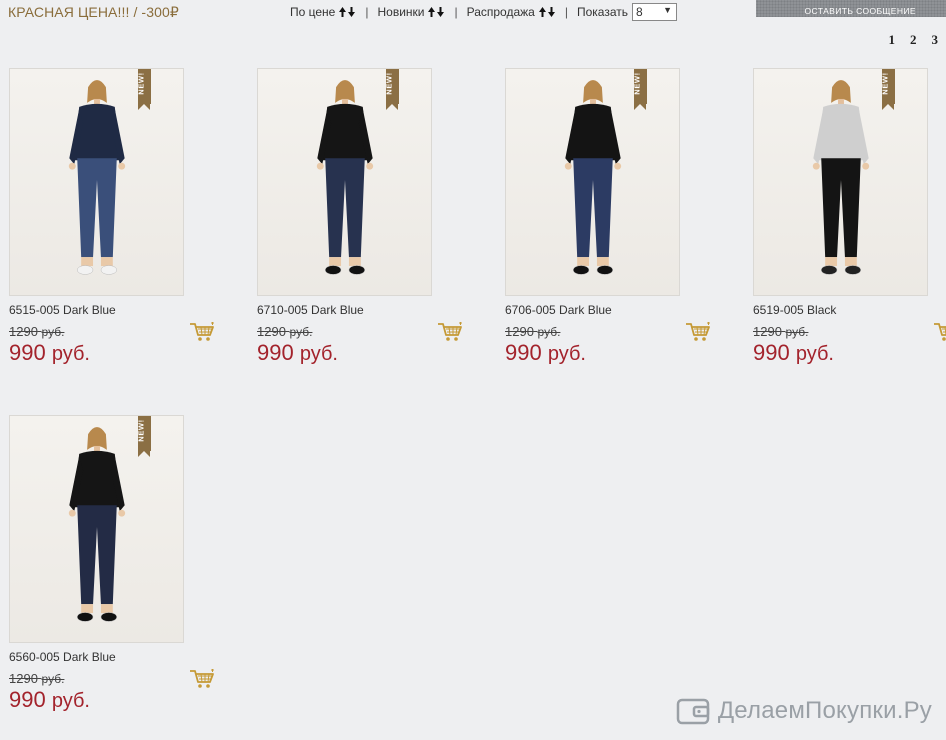  What do you see at coordinates (119, 310) in the screenshot?
I see `product-name: 6515-005 Dark Blue` at bounding box center [119, 310].